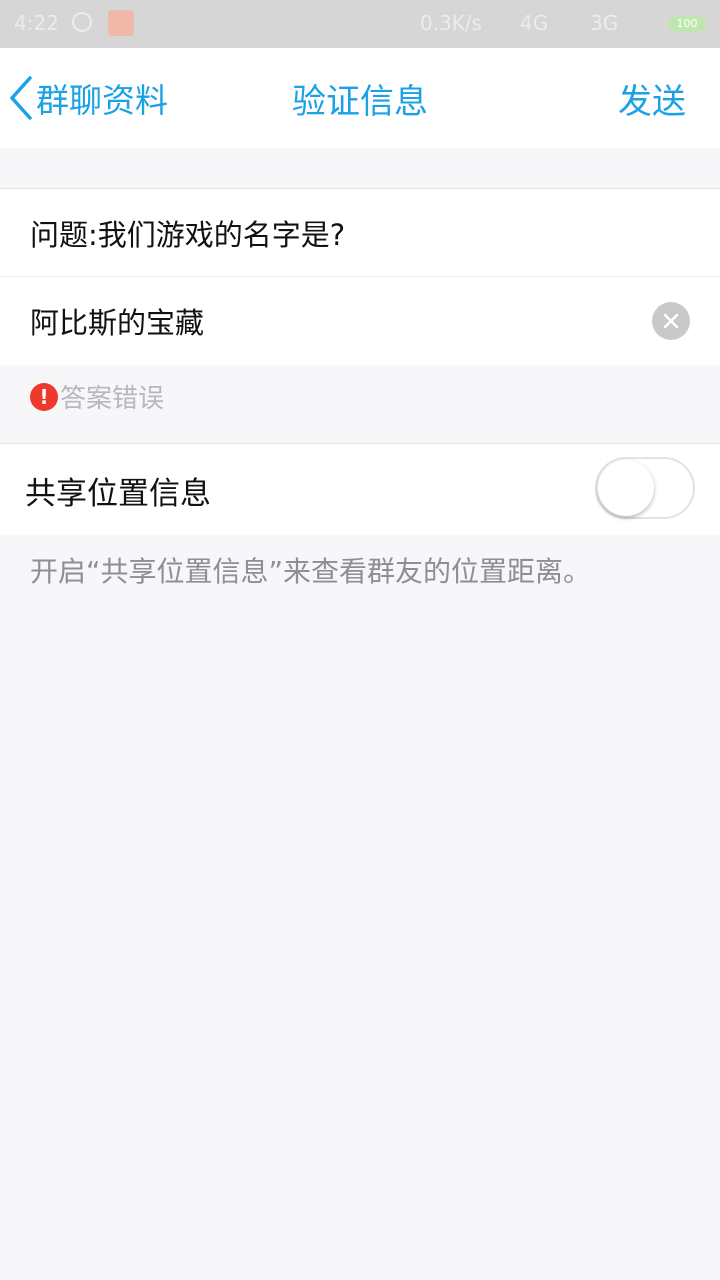 This screenshot has width=720, height=1280. Describe the element at coordinates (360, 24) in the screenshot. I see `status-bar: 4:22 0.3K/s 4G 3G 100` at that location.